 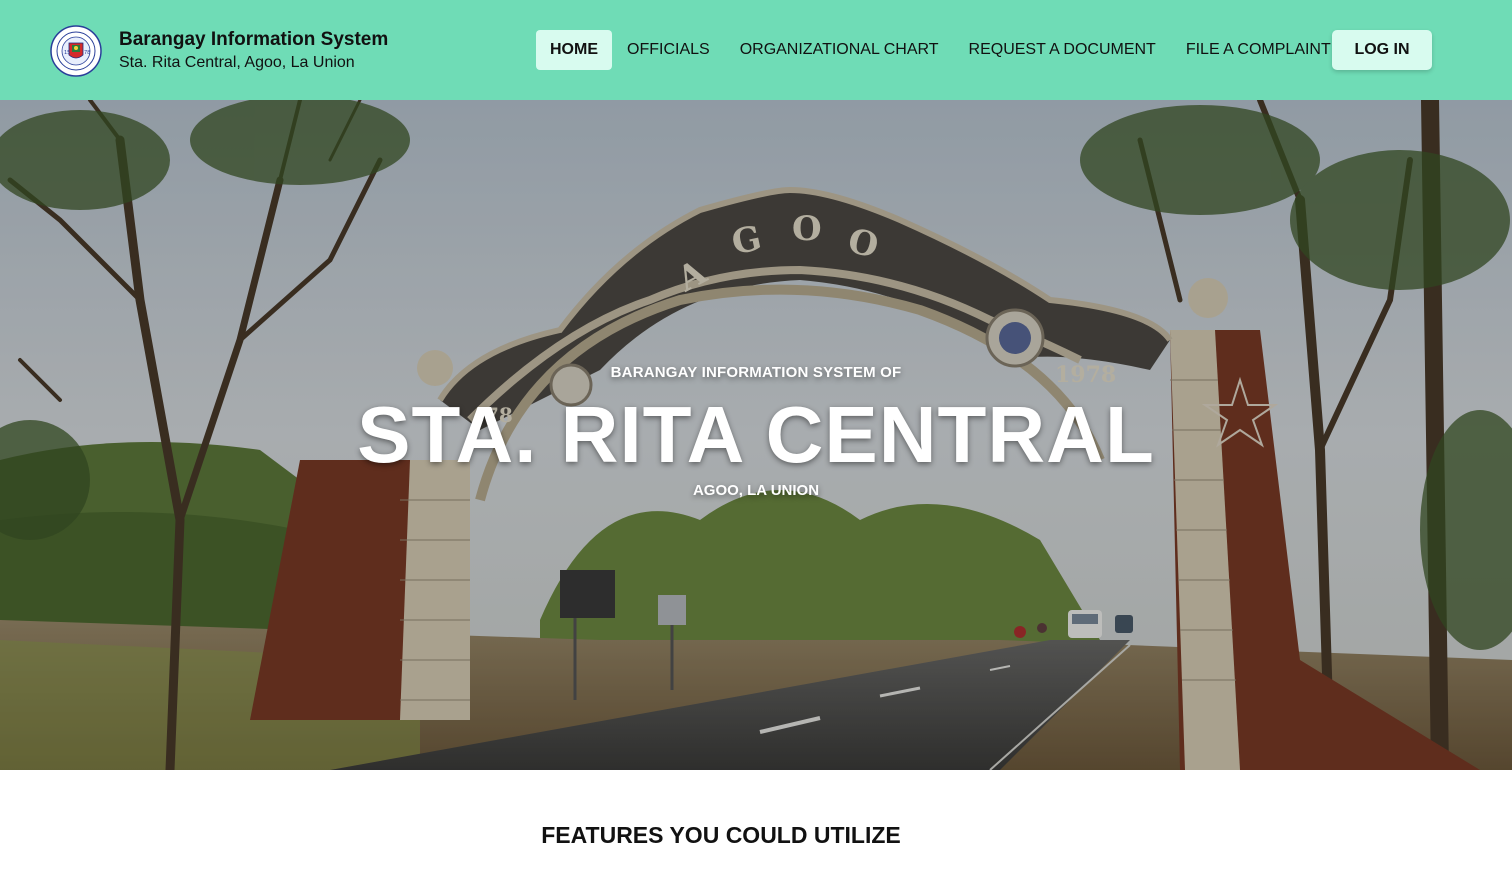 I want to click on municipal-seal-icon: 15 78, so click(x=76, y=51).